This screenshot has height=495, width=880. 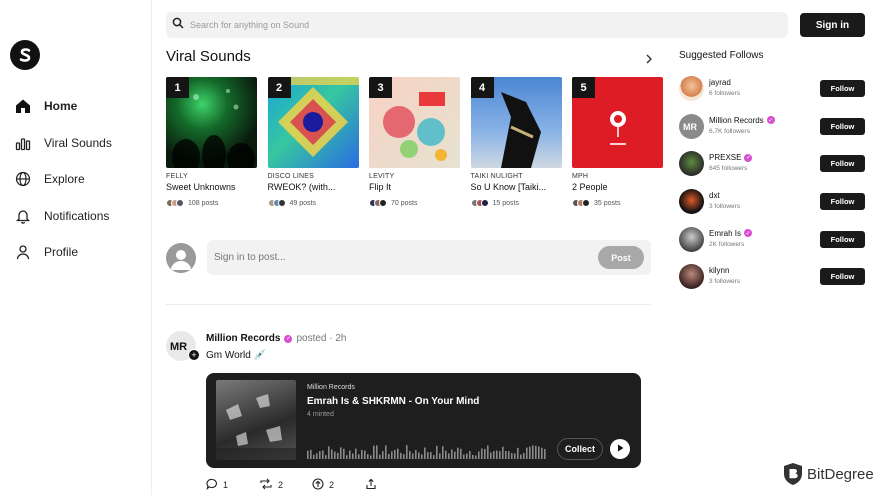 I want to click on chevron-right-icon, so click(x=649, y=58).